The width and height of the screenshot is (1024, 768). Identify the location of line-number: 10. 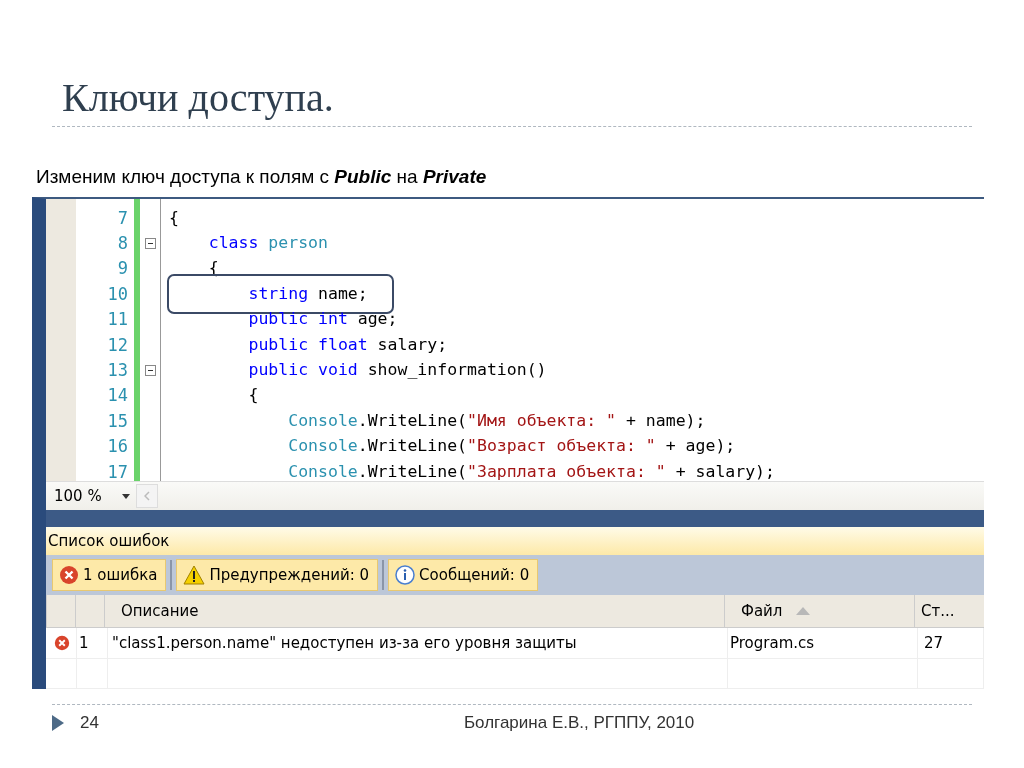
(117, 293).